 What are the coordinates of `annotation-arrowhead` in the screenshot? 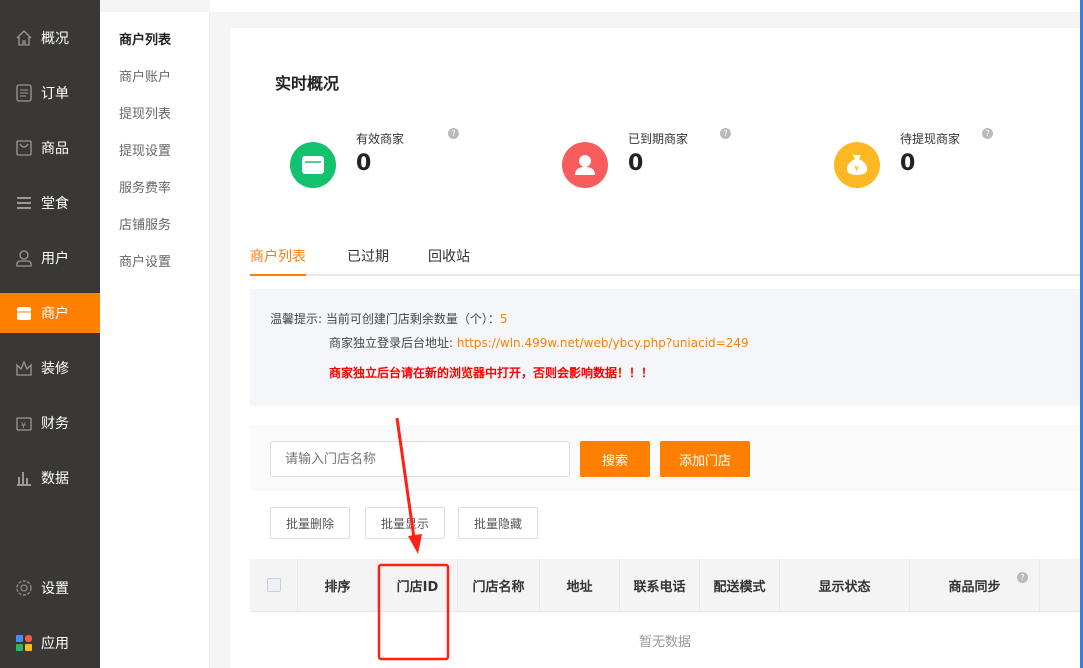 It's located at (415, 544).